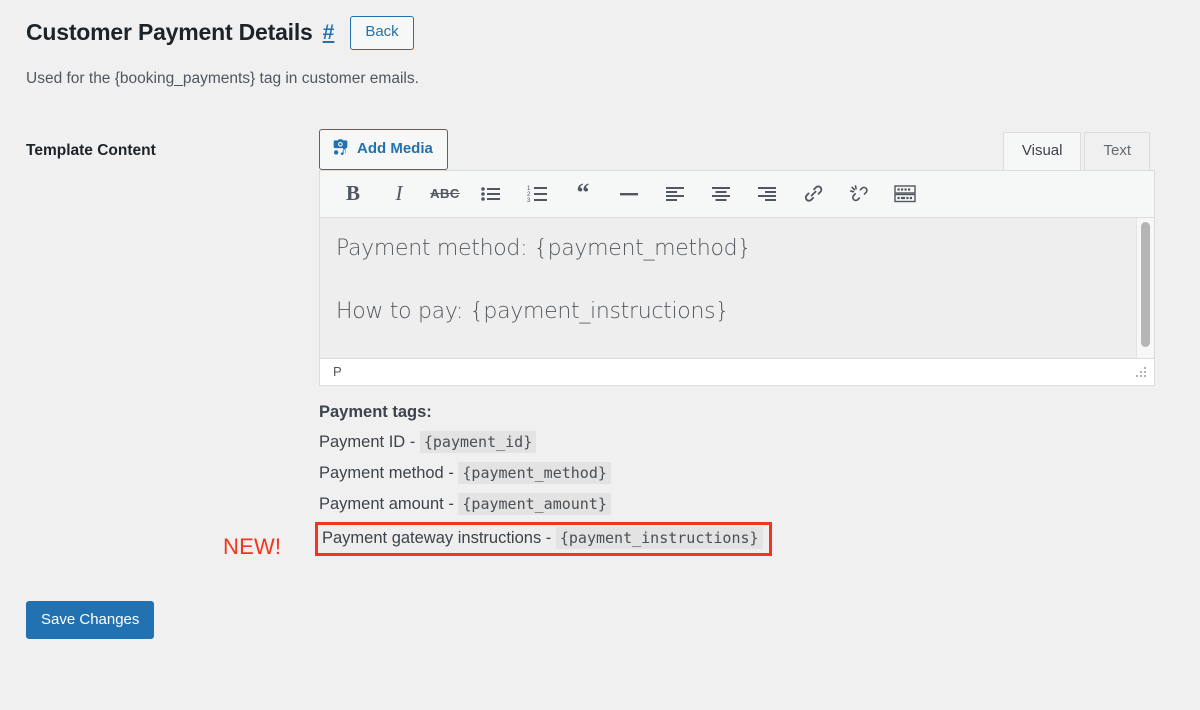 The height and width of the screenshot is (710, 1200). Describe the element at coordinates (445, 194) in the screenshot. I see `strikethrough-icon: ABC` at that location.